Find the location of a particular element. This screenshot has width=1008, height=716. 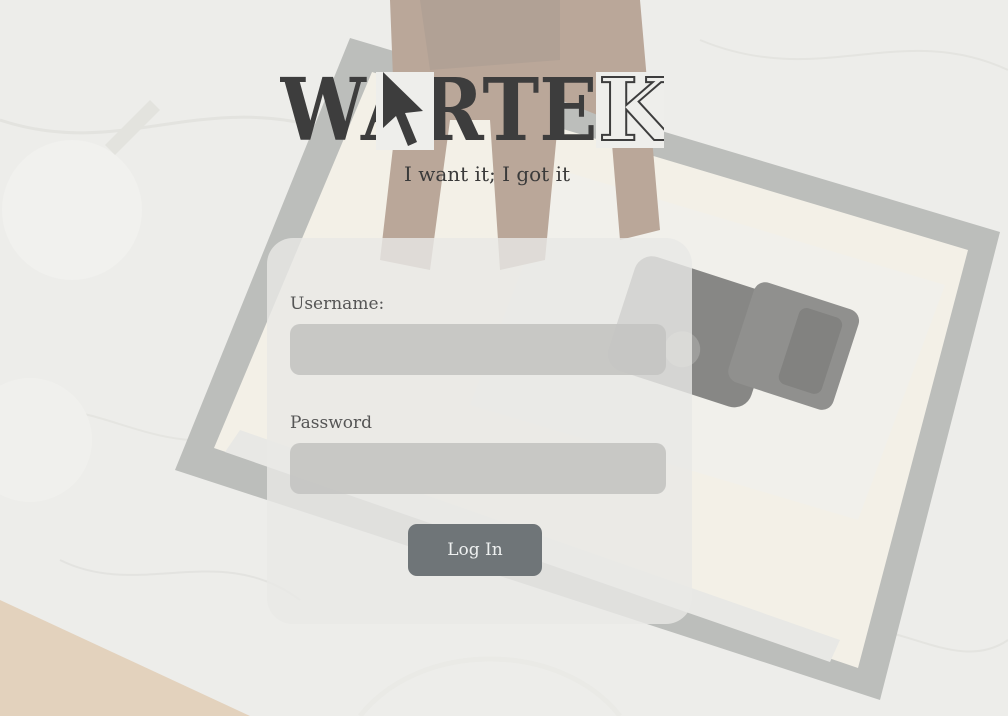

password-label: Password is located at coordinates (331, 423).